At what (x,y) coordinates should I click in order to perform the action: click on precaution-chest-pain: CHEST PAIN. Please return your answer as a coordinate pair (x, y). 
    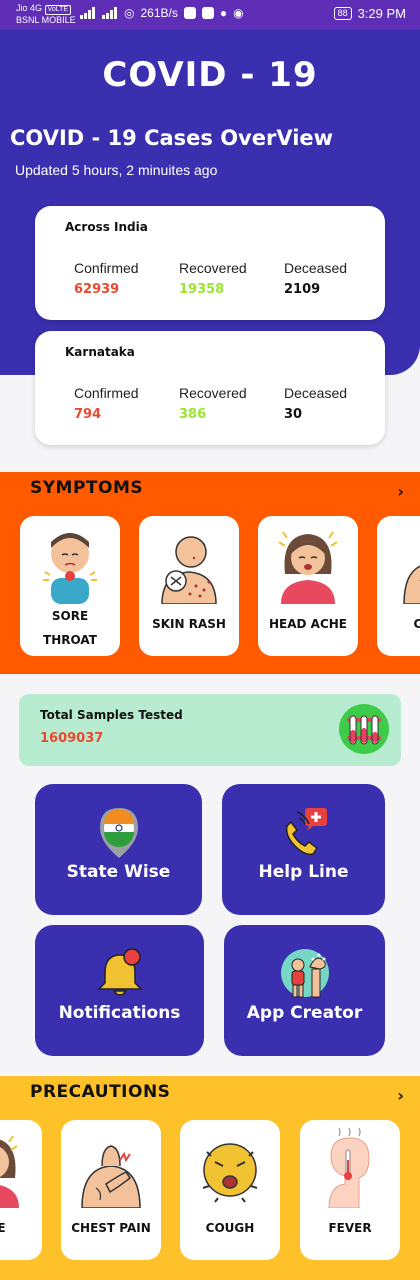
    Looking at the image, I should click on (111, 1190).